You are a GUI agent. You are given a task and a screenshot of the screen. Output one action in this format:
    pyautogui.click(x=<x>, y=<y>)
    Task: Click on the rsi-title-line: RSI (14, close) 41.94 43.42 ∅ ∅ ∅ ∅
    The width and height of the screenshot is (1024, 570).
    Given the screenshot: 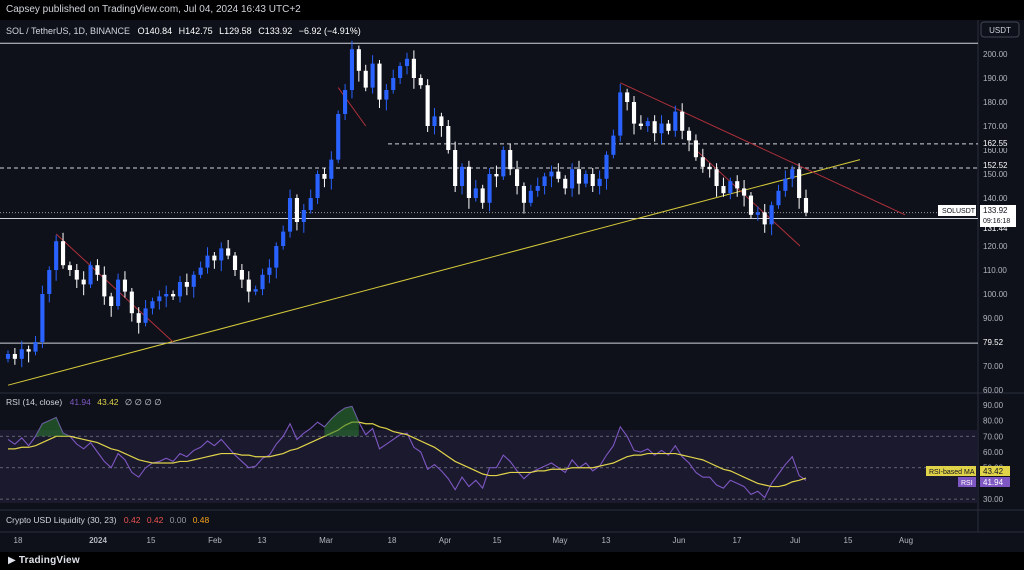 What is the action you would take?
    pyautogui.click(x=84, y=402)
    